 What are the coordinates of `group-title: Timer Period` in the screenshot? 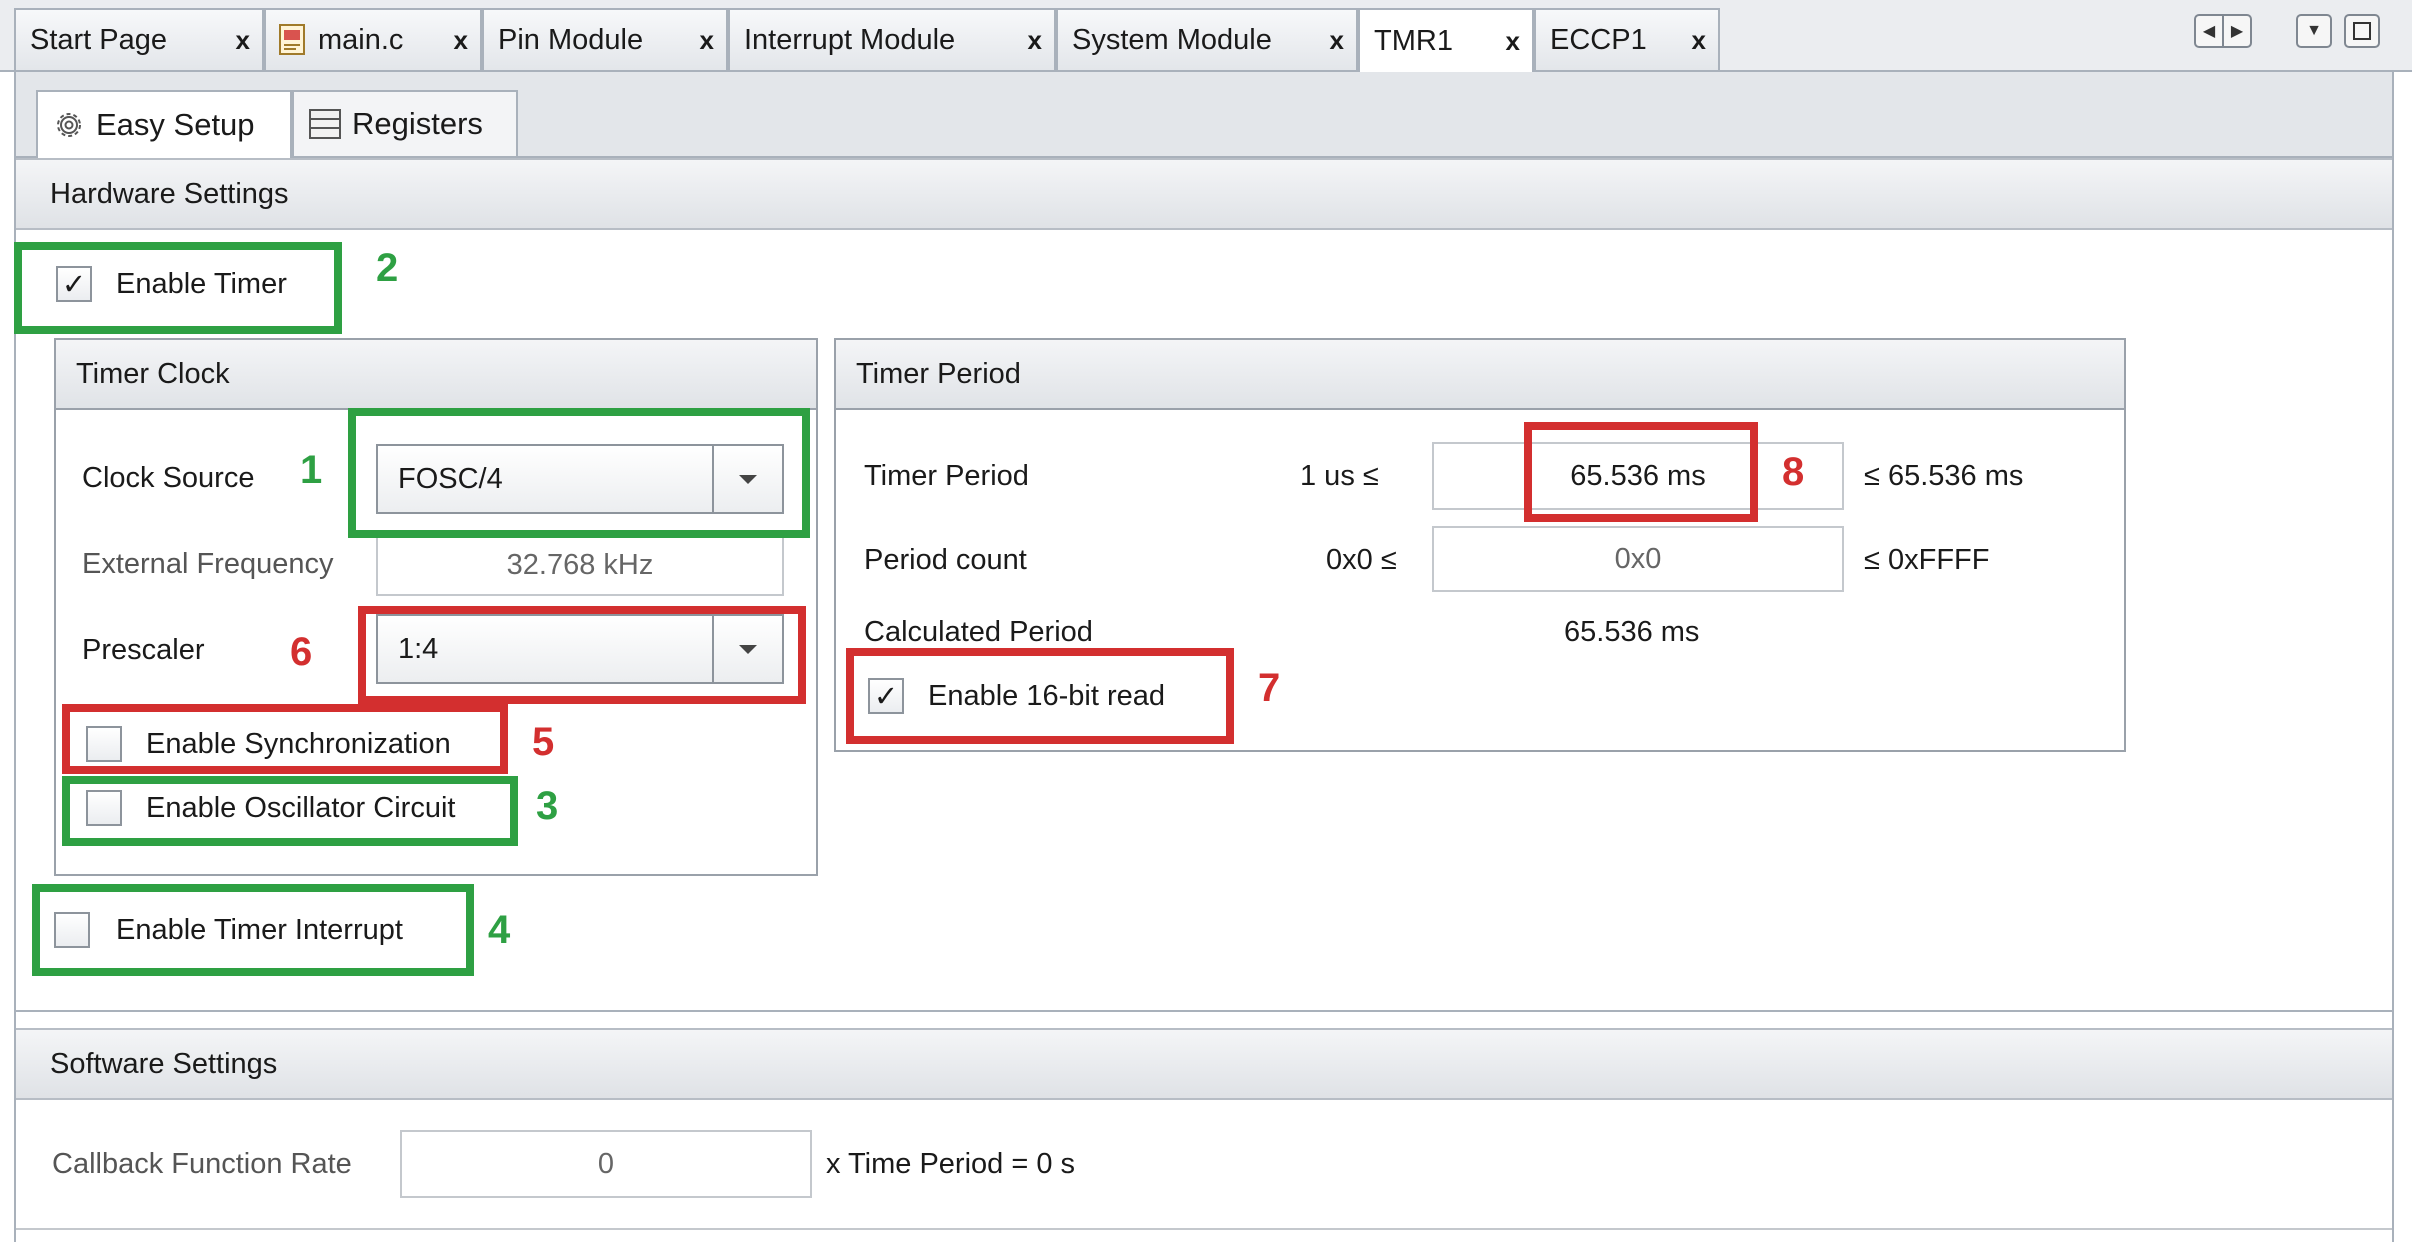 It's located at (938, 373).